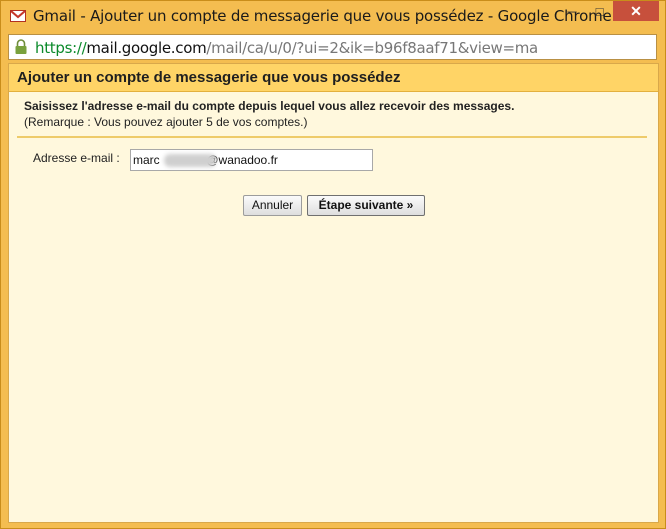 This screenshot has width=666, height=529. What do you see at coordinates (190, 160) in the screenshot?
I see `redacted-blur` at bounding box center [190, 160].